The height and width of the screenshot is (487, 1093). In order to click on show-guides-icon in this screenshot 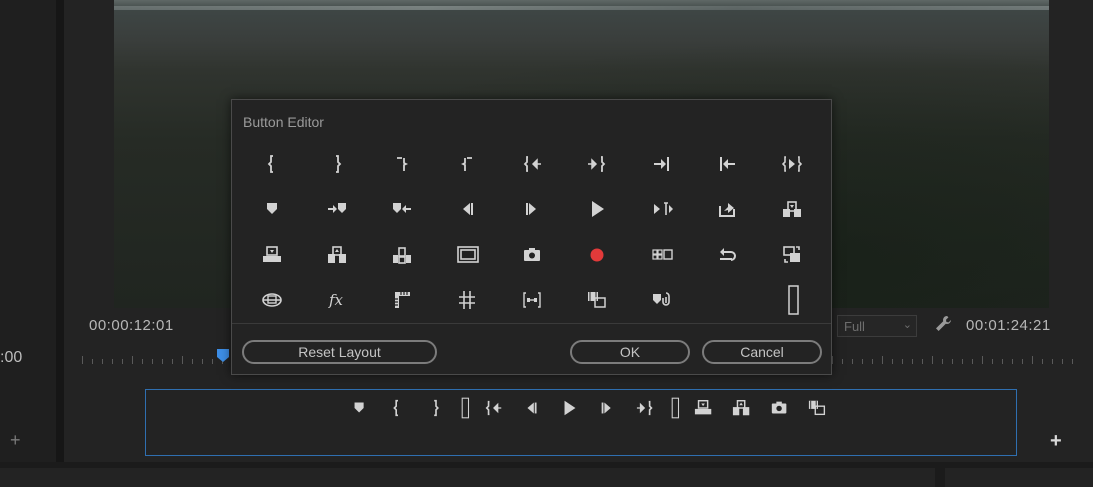, I will do `click(468, 300)`.